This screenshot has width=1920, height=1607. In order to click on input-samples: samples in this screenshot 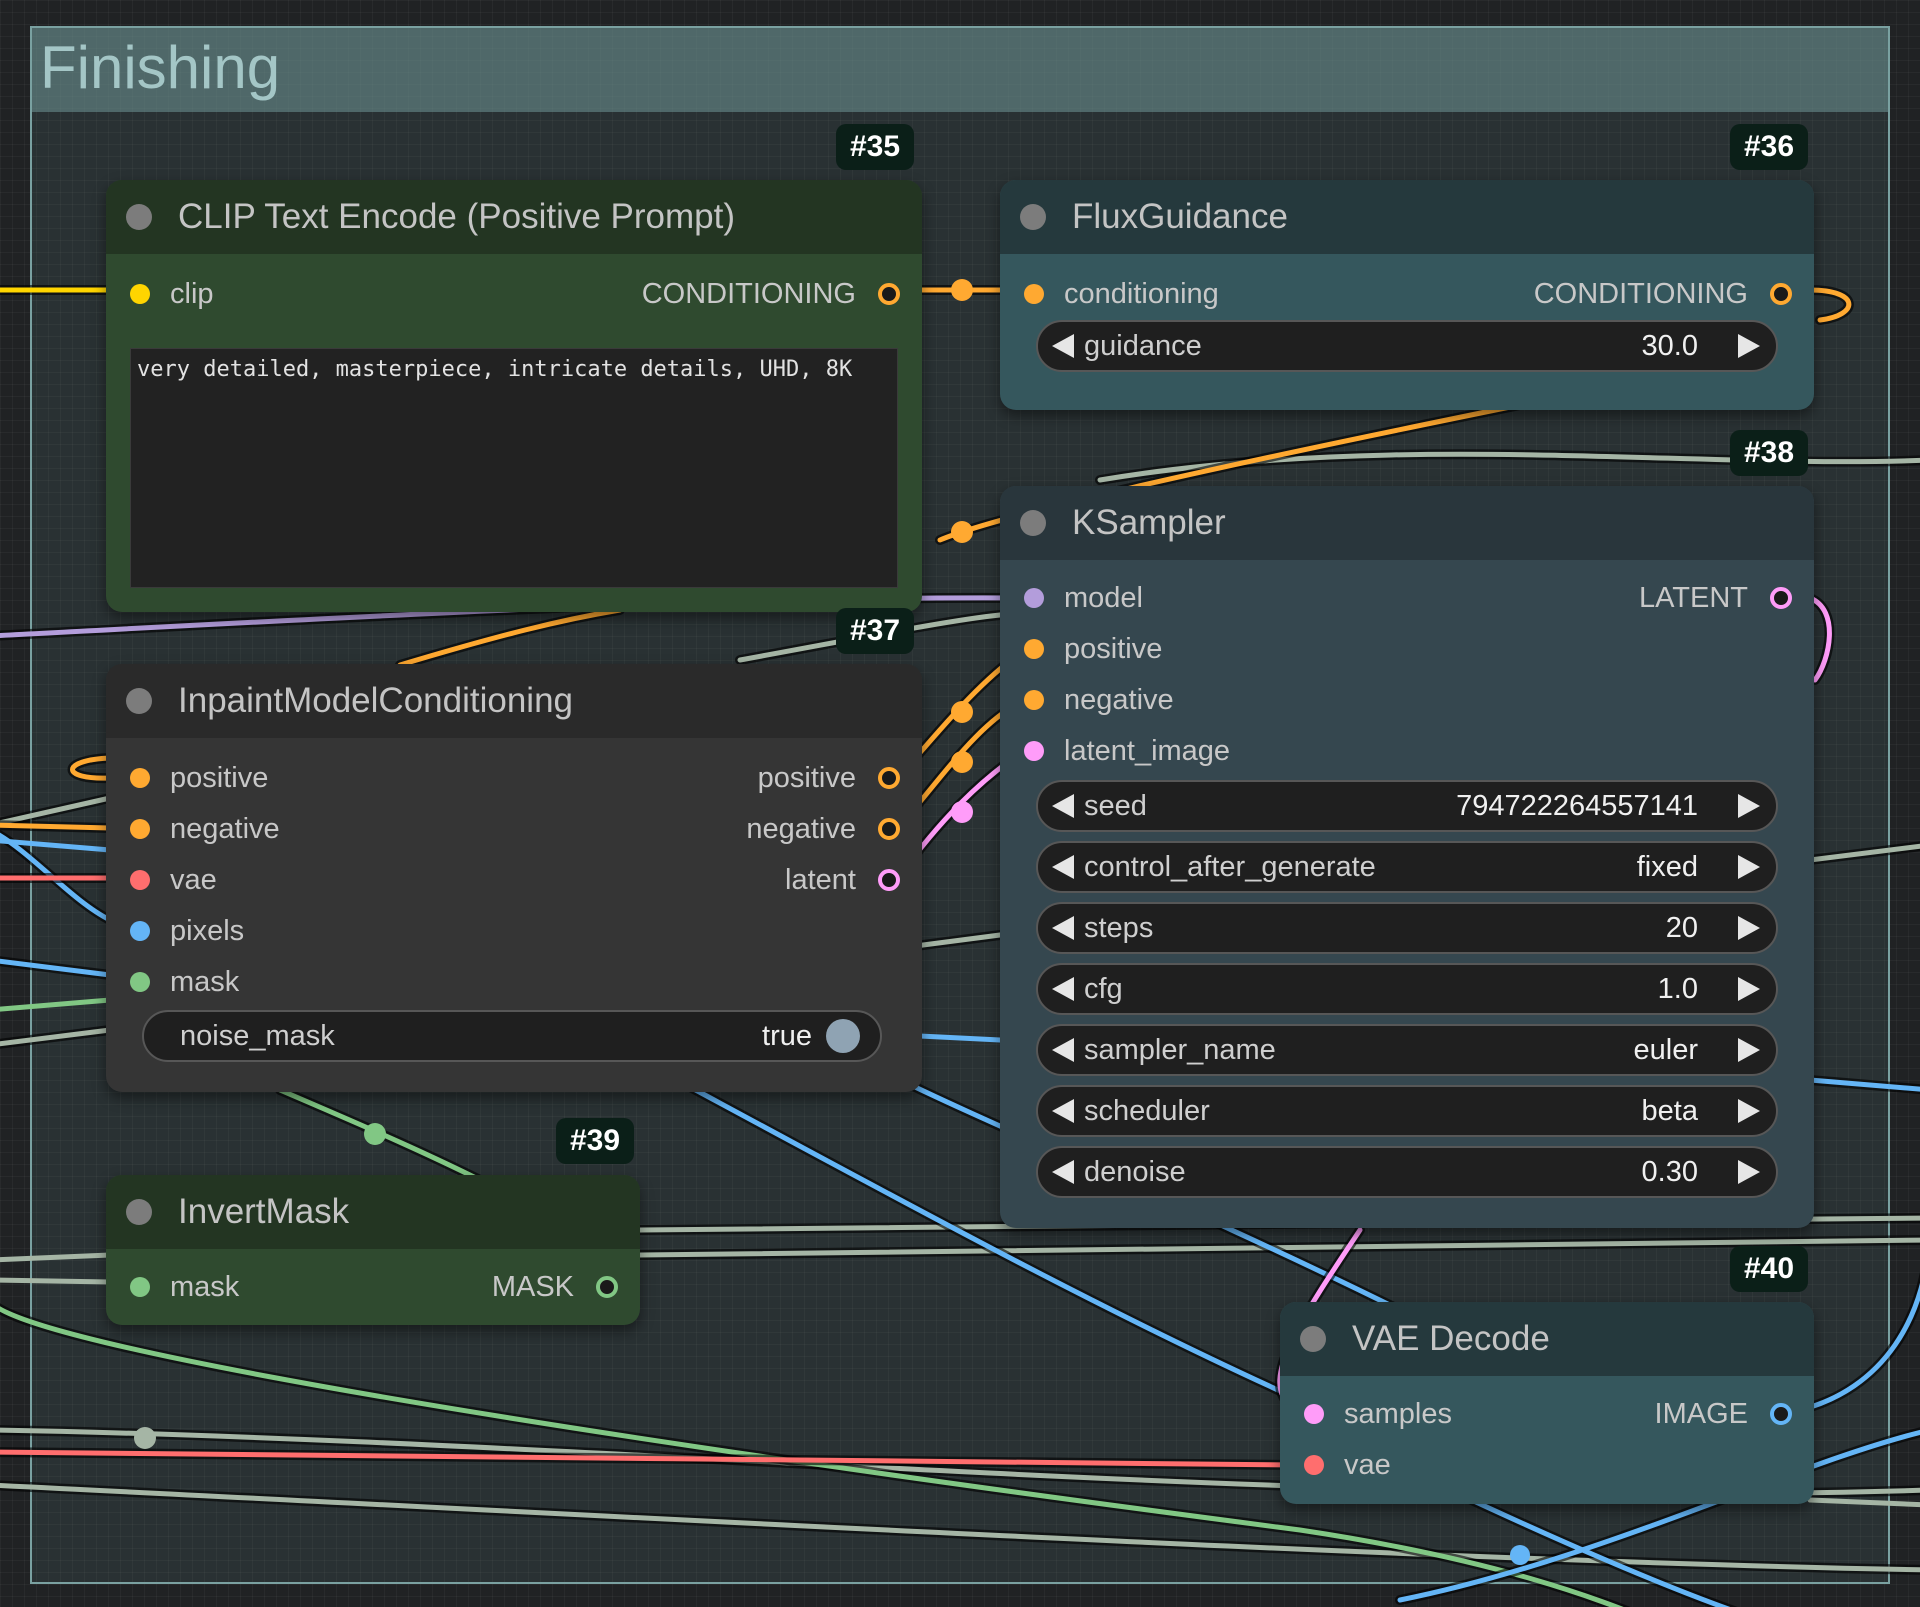, I will do `click(1378, 1414)`.